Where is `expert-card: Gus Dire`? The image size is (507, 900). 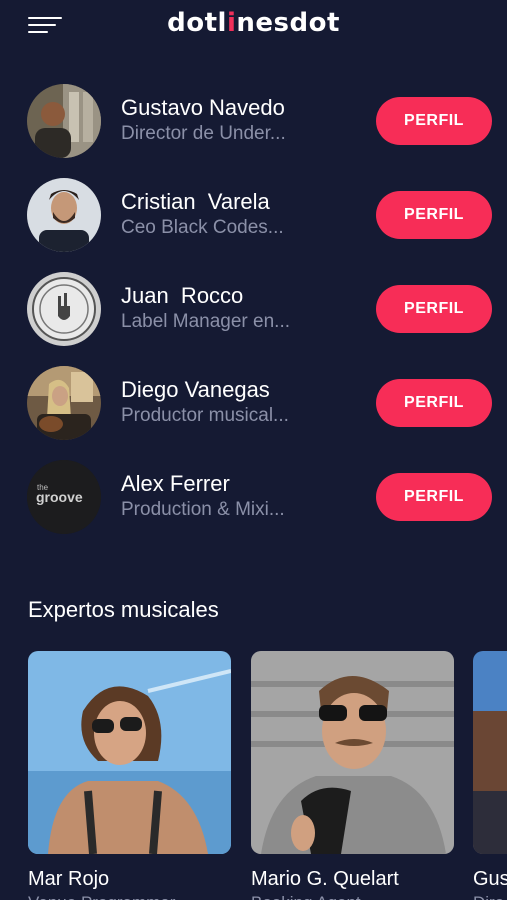
expert-card: Gus Dire is located at coordinates (490, 775).